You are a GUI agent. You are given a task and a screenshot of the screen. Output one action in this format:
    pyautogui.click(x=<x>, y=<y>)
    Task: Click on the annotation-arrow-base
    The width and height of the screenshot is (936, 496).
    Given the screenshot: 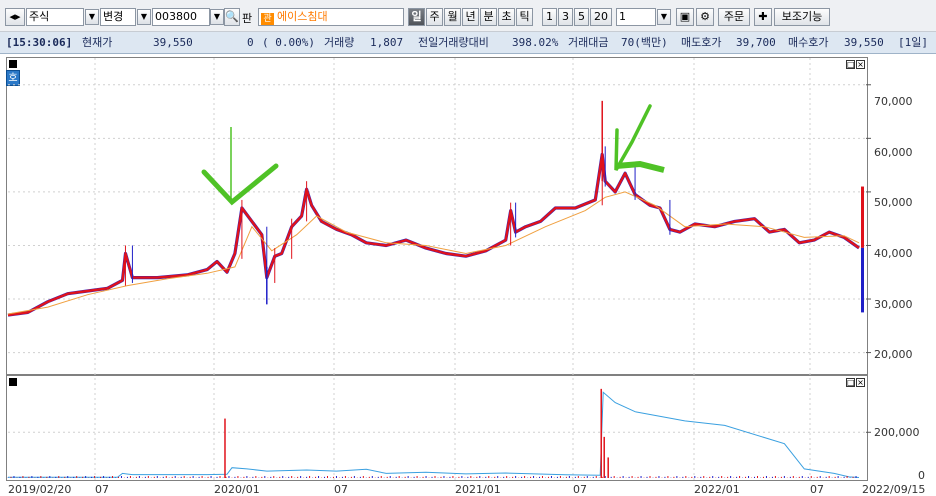 What is the action you would take?
    pyautogui.click(x=640, y=166)
    